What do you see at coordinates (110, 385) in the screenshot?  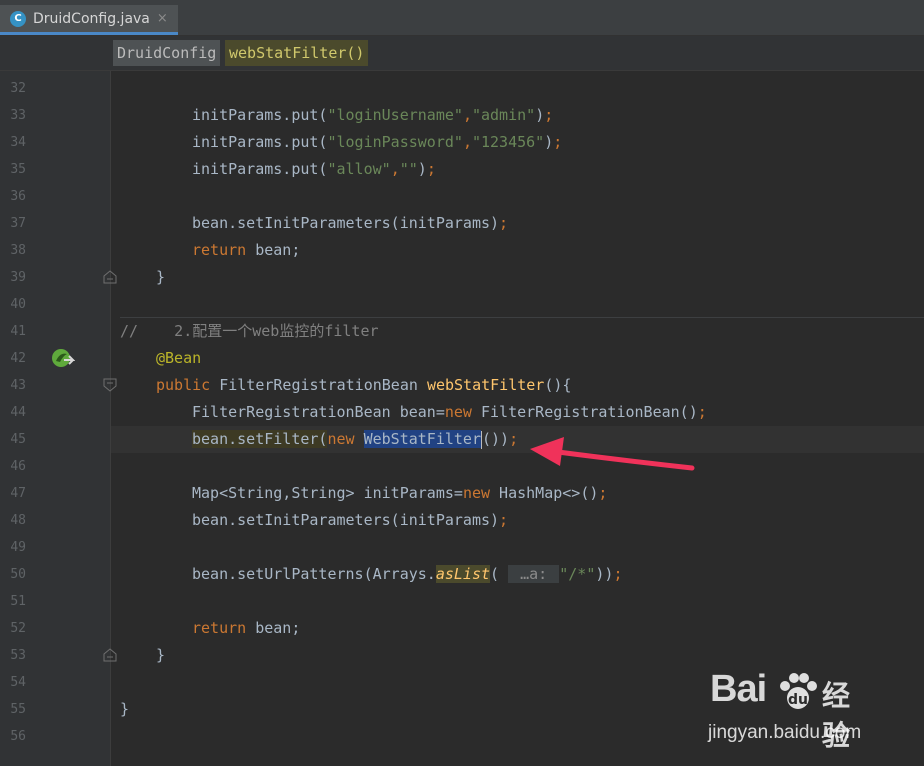 I see `fold-start-icon` at bounding box center [110, 385].